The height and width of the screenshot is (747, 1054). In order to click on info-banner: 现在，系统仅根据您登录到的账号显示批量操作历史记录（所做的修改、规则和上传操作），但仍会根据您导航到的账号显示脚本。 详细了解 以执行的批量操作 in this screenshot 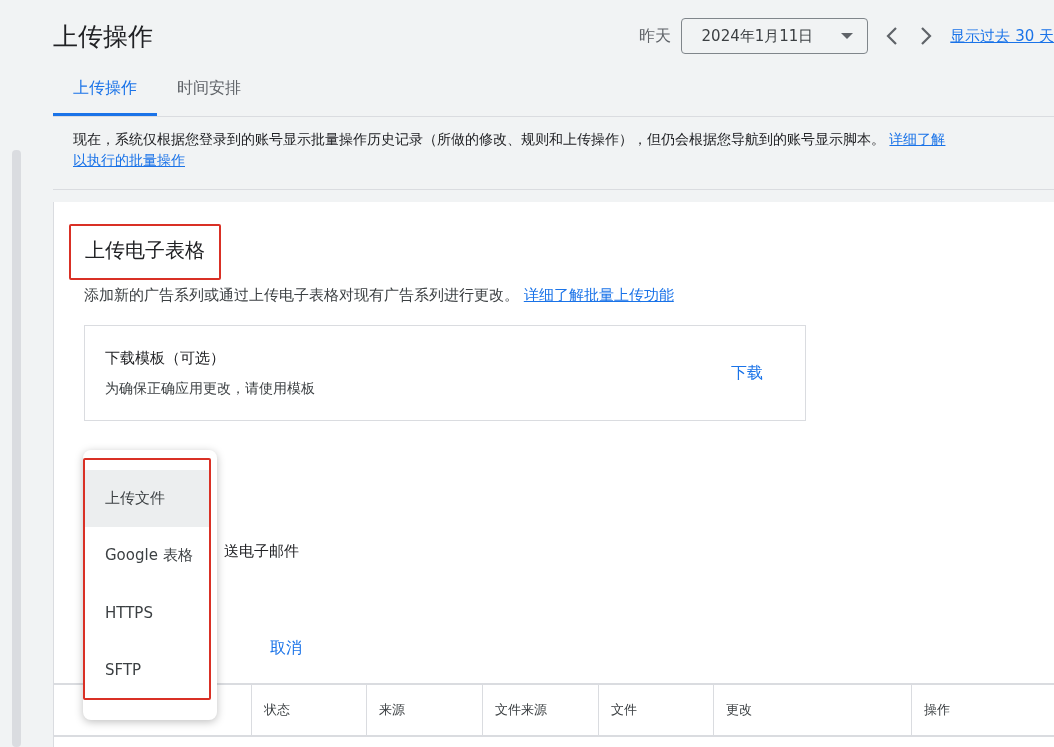, I will do `click(553, 153)`.